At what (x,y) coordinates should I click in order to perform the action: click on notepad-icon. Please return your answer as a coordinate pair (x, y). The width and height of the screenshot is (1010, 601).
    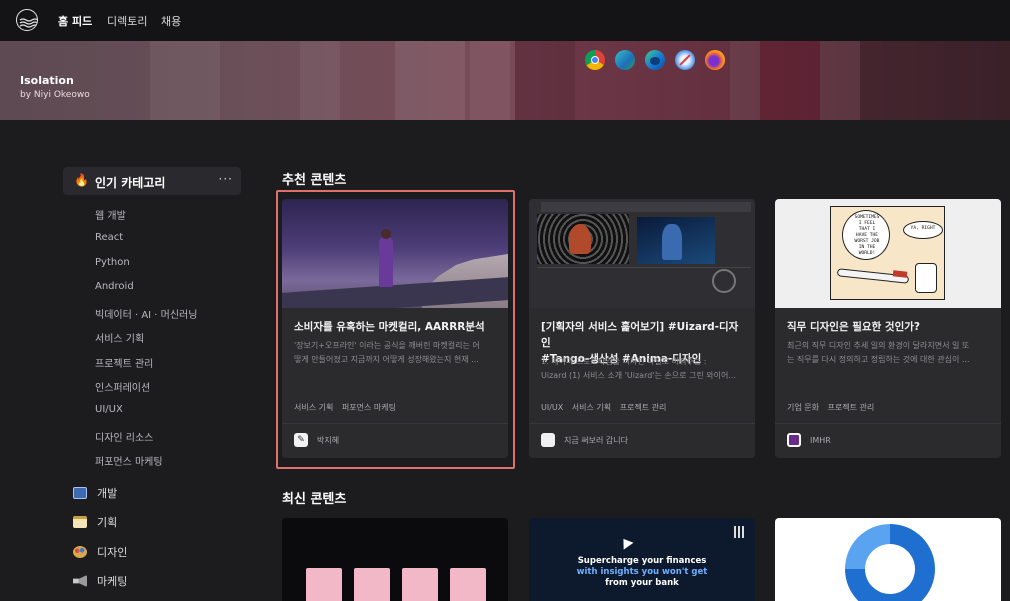
    Looking at the image, I should click on (80, 522).